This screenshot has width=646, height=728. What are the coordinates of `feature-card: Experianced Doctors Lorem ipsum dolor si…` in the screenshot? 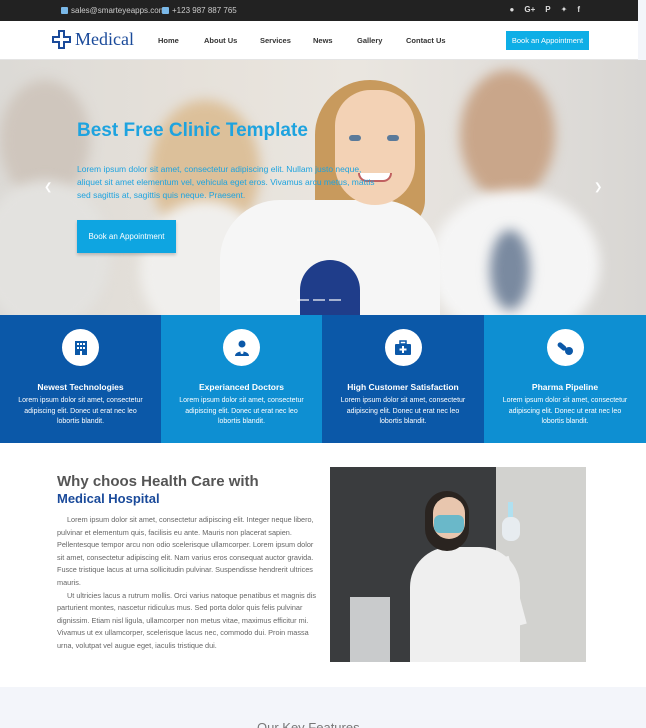 It's located at (241, 379).